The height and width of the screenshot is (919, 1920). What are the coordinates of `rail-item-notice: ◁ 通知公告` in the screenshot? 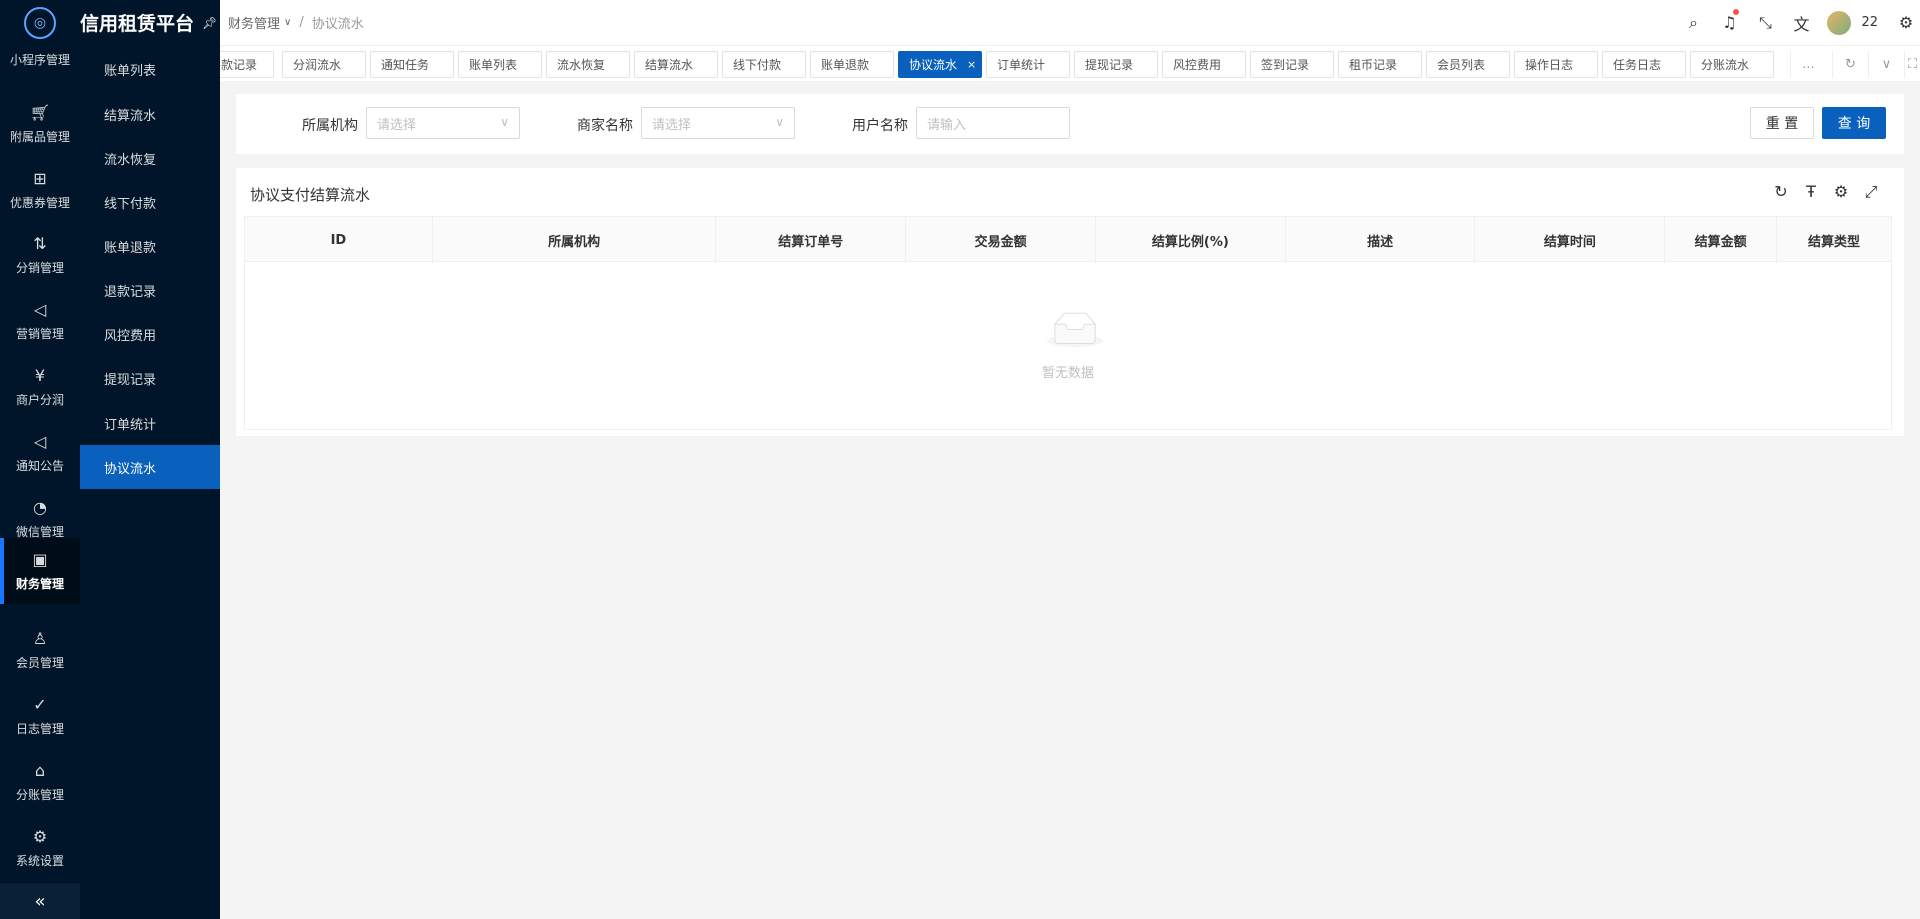 It's located at (40, 453).